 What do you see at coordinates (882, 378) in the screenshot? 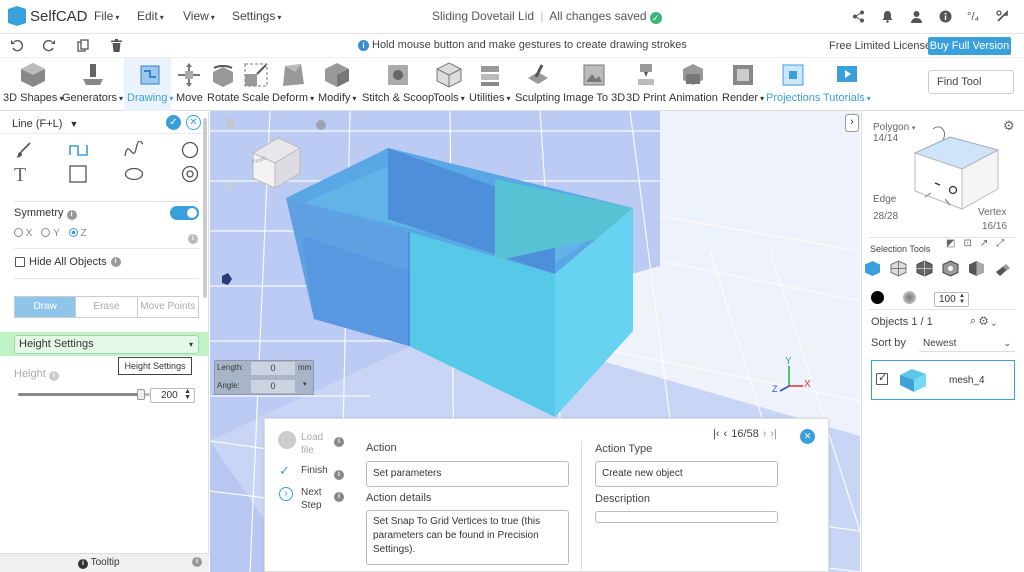
I see `object-visible-checkbox: ✓` at bounding box center [882, 378].